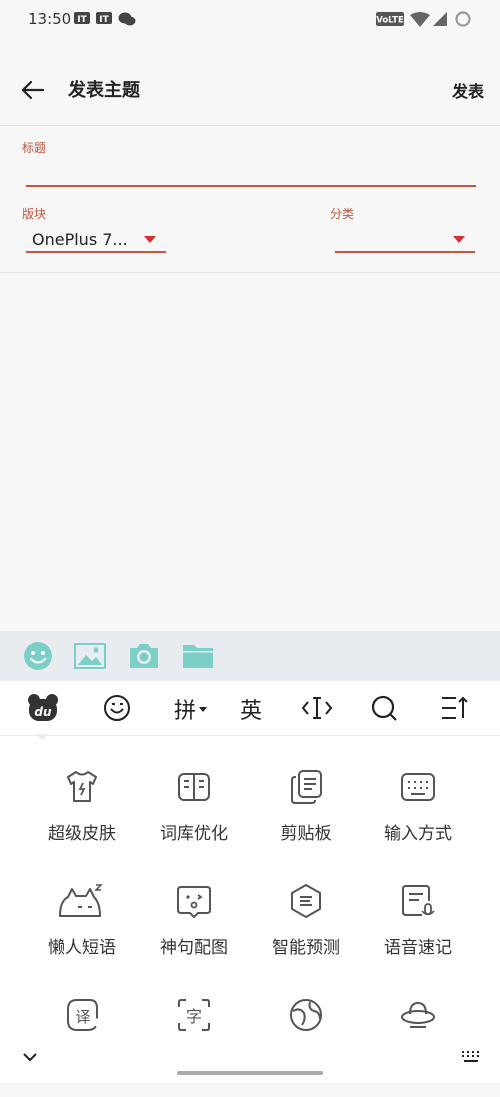  I want to click on svg-text: 译, so click(82, 1017).